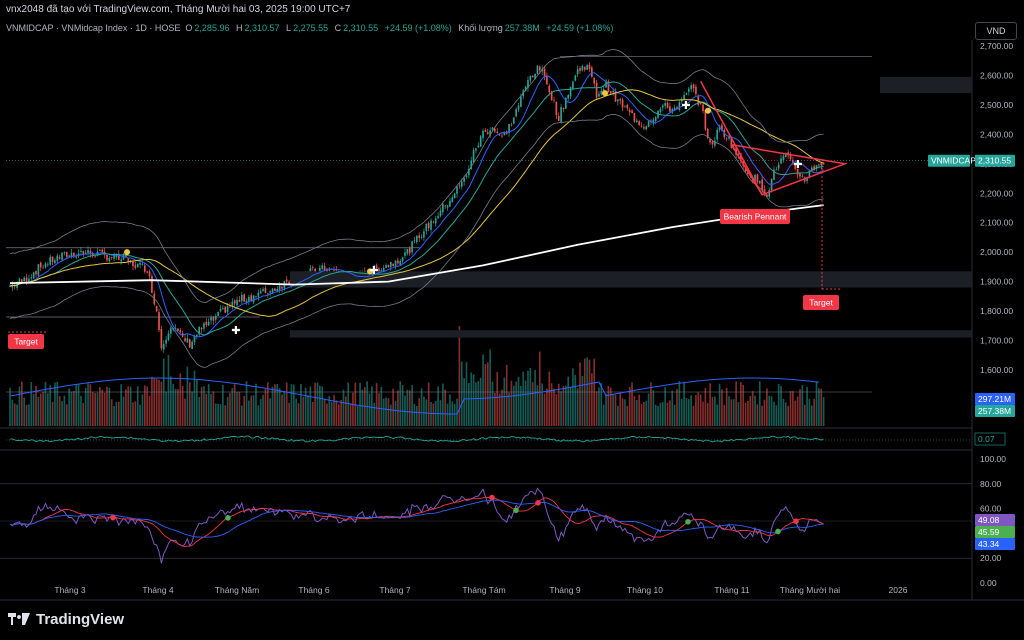 The width and height of the screenshot is (1024, 640). Describe the element at coordinates (19, 620) in the screenshot. I see `tradingview-logo-icon` at that location.